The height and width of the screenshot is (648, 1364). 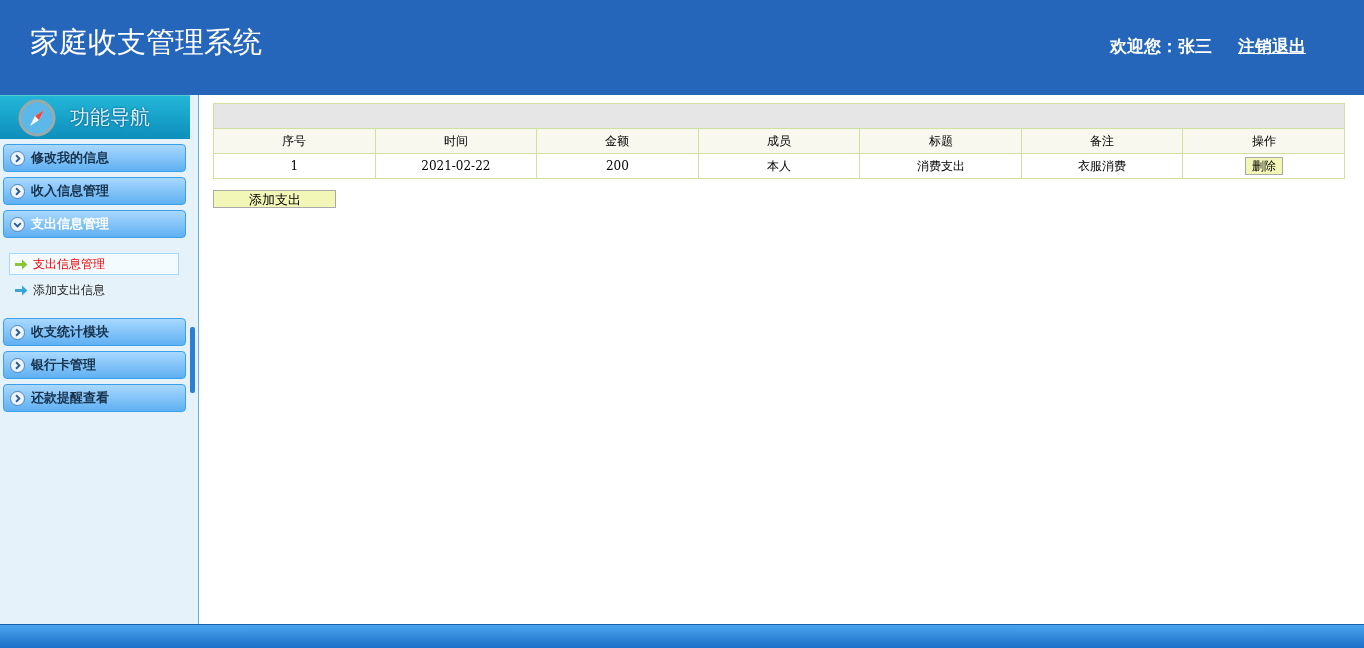 I want to click on table-cell: 衣服消费, so click(x=1102, y=166).